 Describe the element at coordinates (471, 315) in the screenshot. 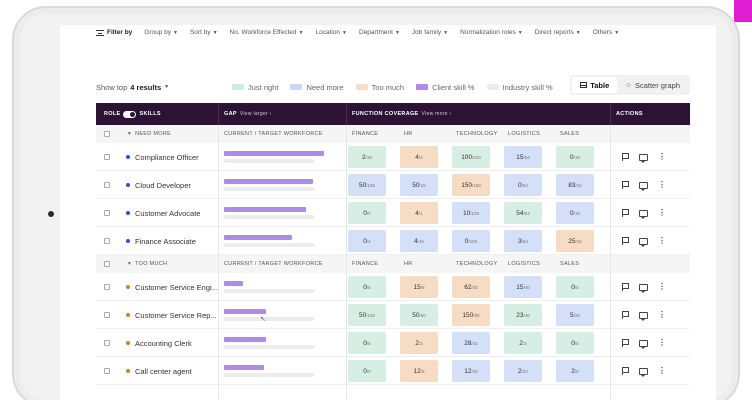

I see `coverage-cell: 150/90` at that location.